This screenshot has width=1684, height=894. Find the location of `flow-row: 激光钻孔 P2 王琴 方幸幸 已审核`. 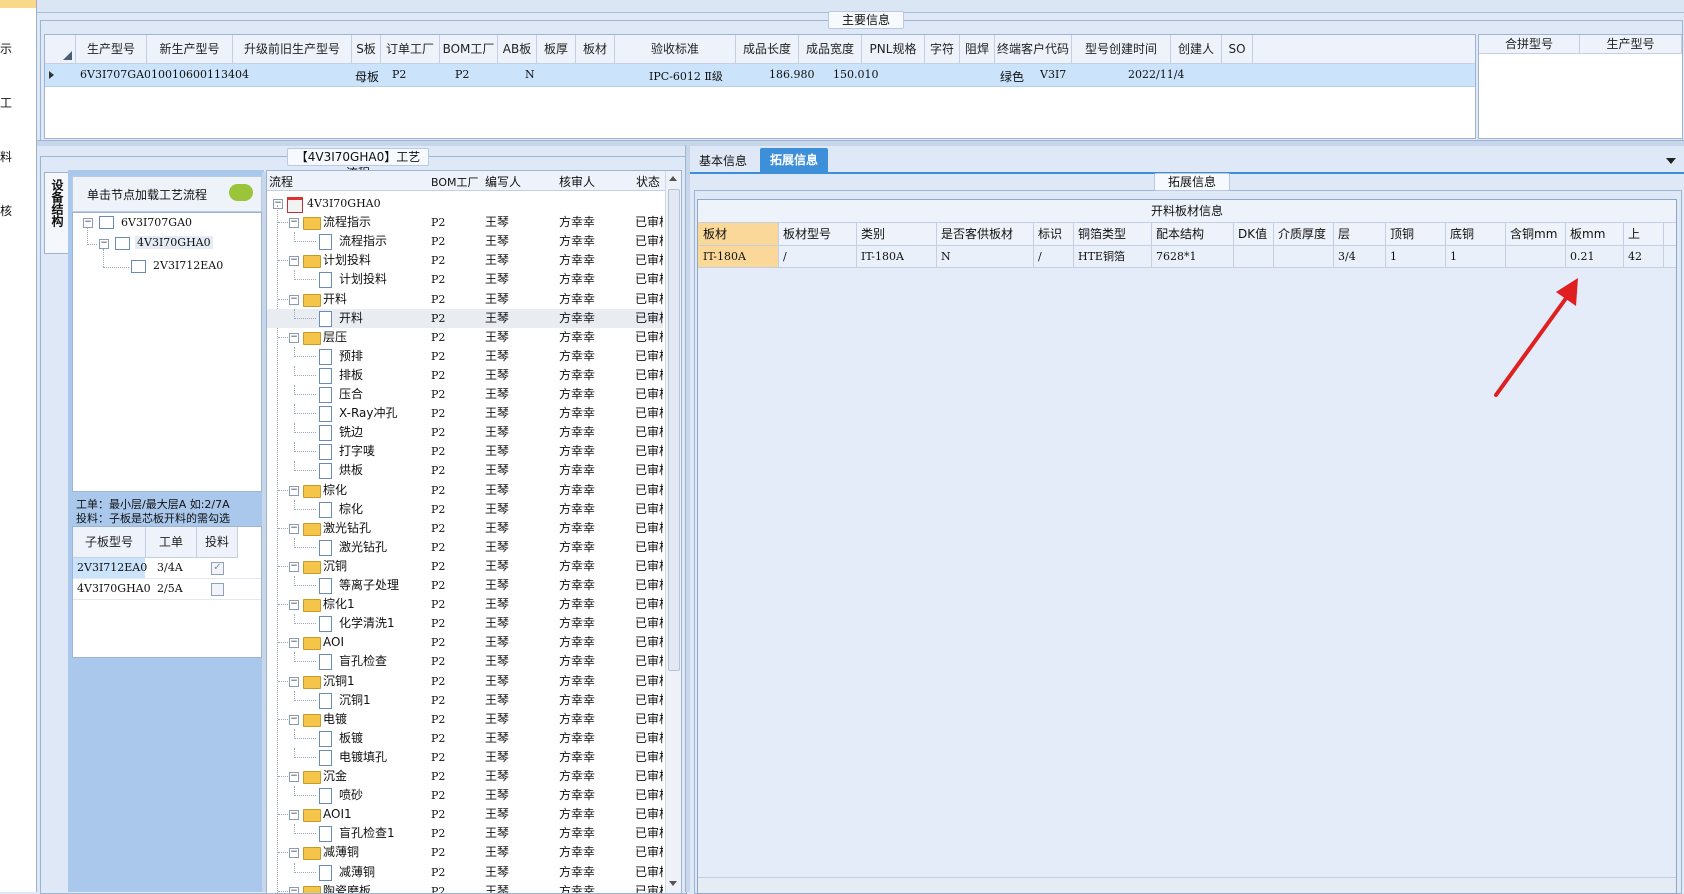

flow-row: 激光钻孔 P2 王琴 方幸幸 已审核 is located at coordinates (465, 547).